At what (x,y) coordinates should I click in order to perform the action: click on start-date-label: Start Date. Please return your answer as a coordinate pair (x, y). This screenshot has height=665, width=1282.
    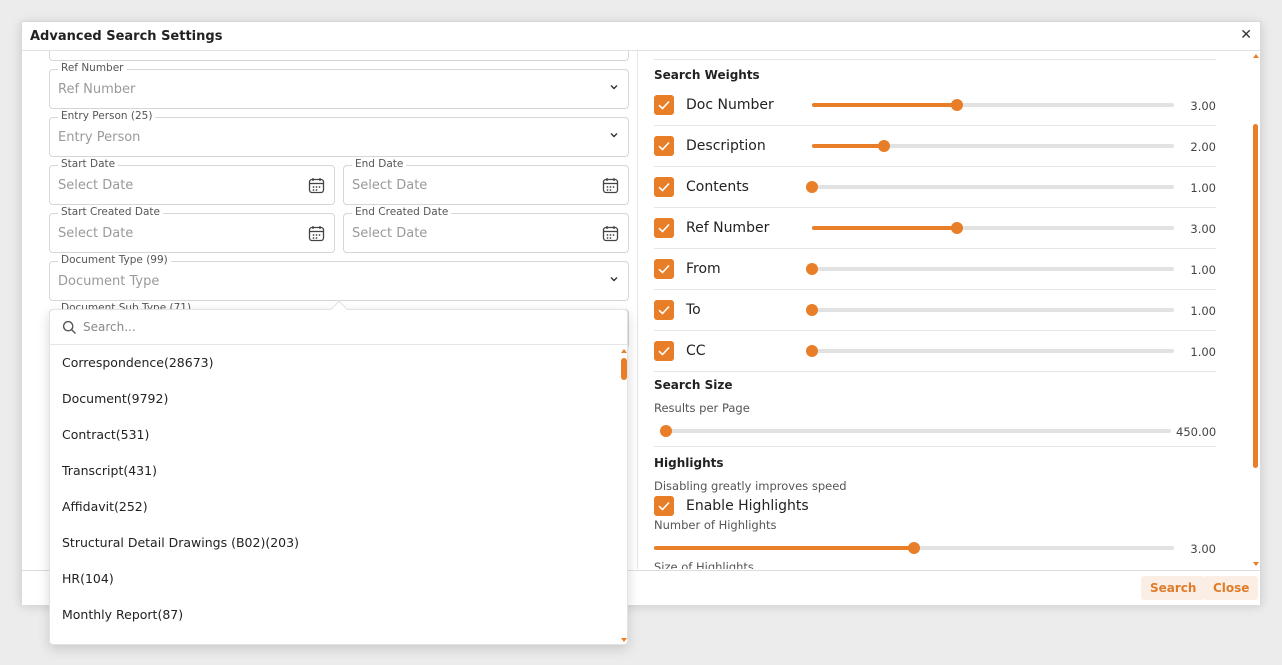
    Looking at the image, I should click on (88, 164).